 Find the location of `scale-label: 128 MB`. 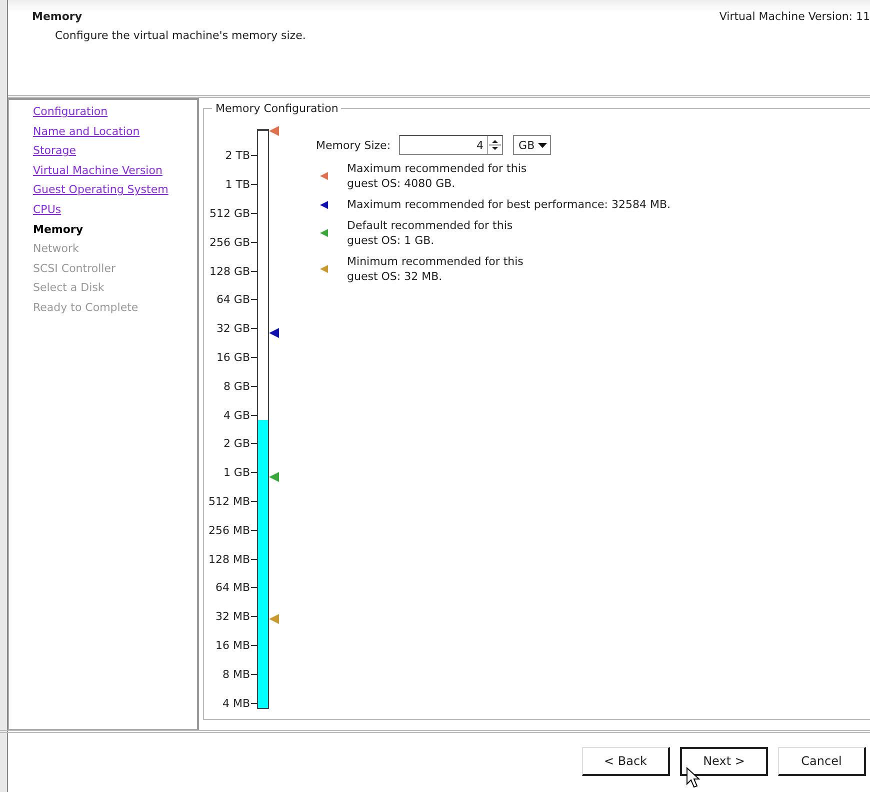

scale-label: 128 MB is located at coordinates (230, 559).